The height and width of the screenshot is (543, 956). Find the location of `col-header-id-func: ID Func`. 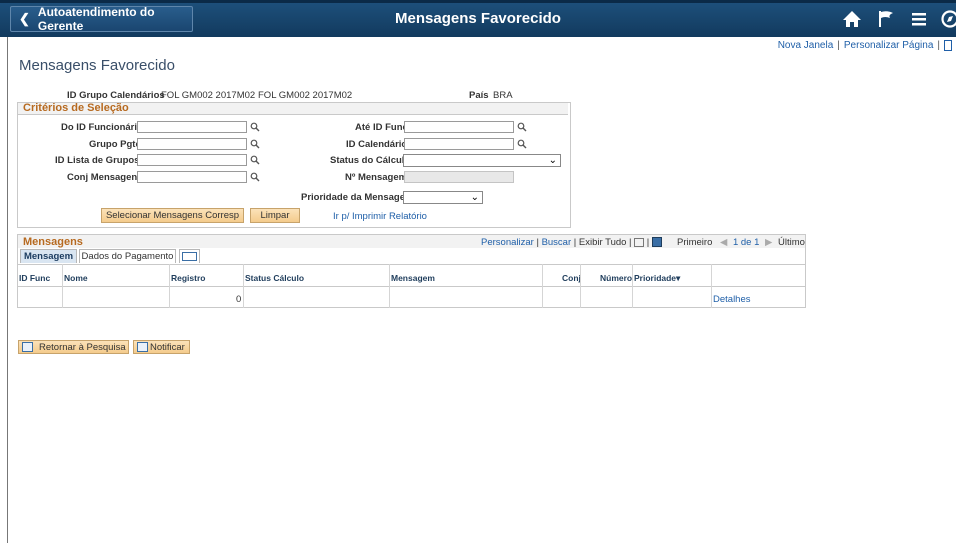

col-header-id-func: ID Func is located at coordinates (34, 278).